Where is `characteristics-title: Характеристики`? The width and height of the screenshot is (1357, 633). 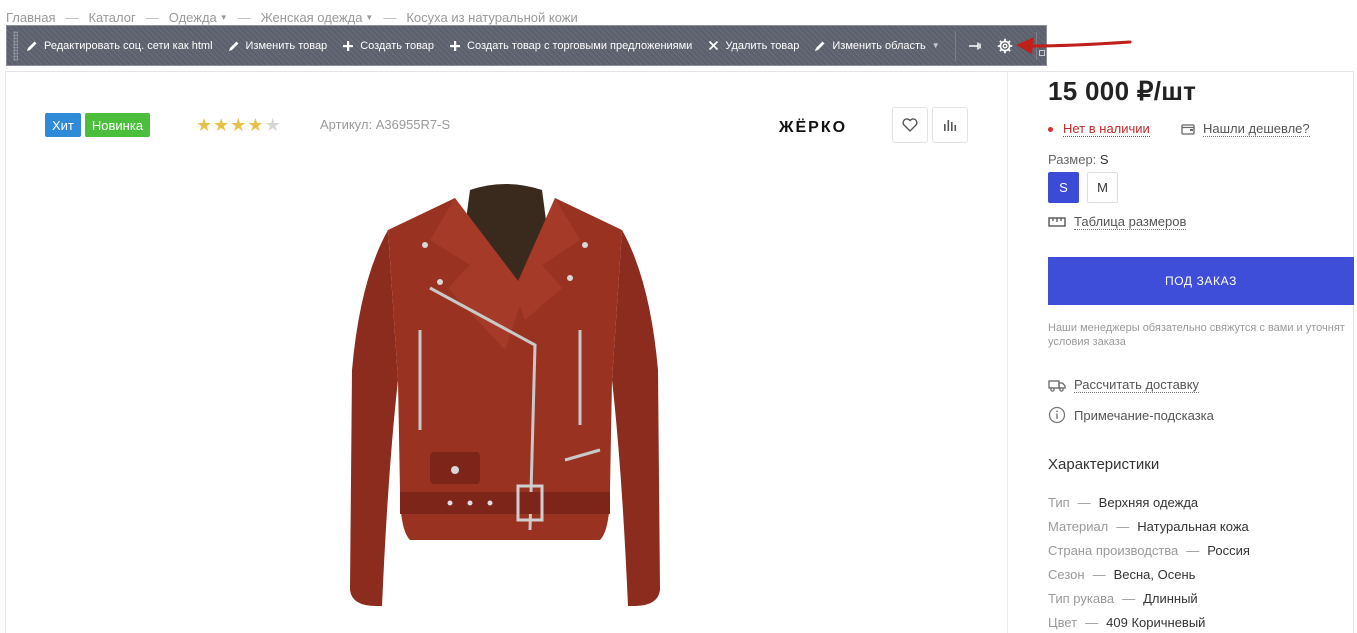
characteristics-title: Характеристики is located at coordinates (1104, 464).